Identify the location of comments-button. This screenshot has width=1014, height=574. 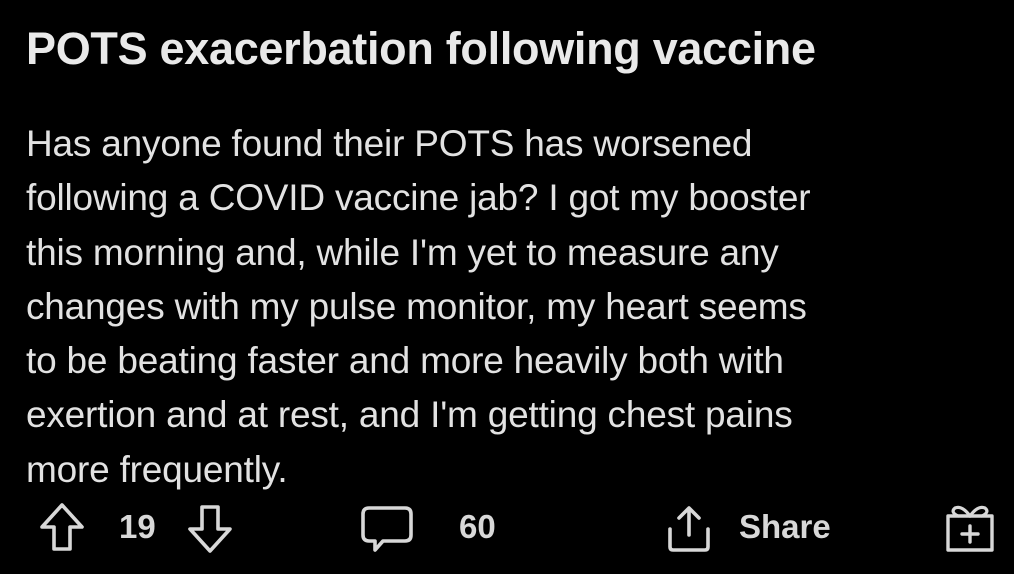
(387, 530).